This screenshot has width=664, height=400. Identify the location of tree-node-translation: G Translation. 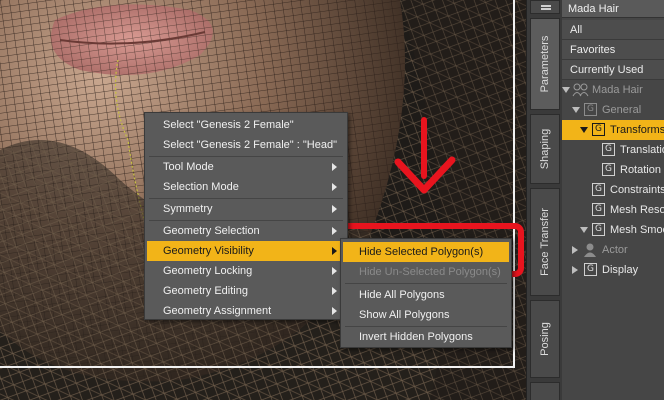
(613, 150).